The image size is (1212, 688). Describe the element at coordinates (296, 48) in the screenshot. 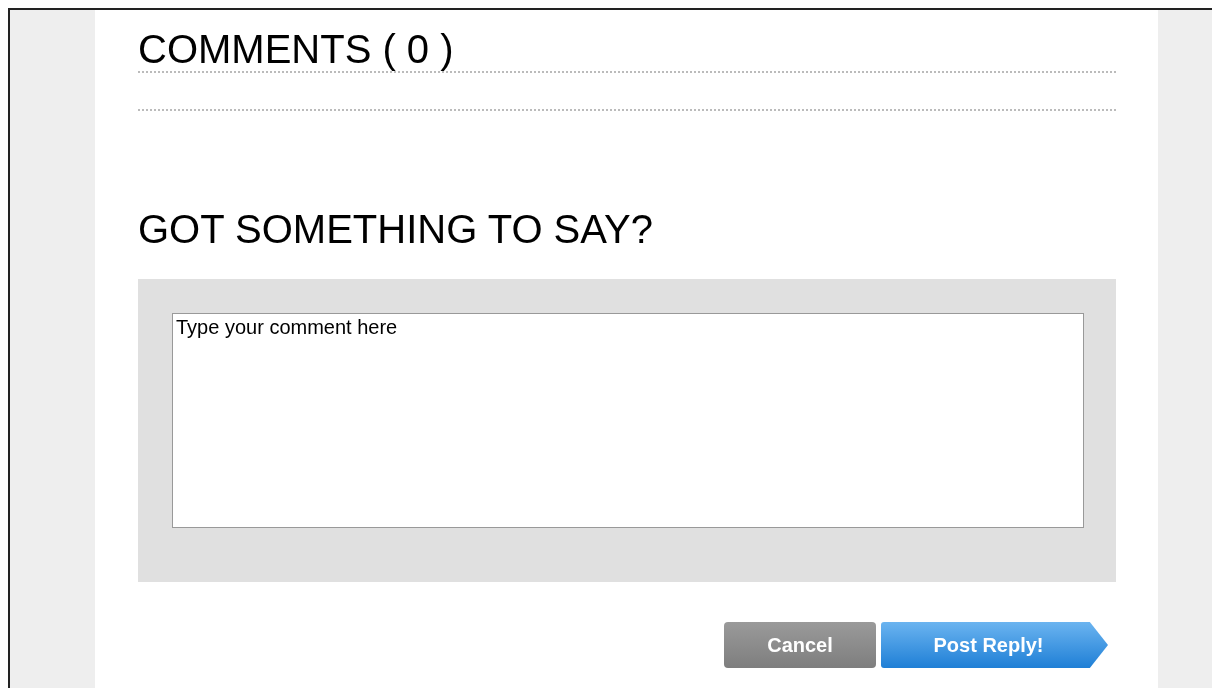

I see `comments-heading: COMMENTS ( 0 )` at that location.